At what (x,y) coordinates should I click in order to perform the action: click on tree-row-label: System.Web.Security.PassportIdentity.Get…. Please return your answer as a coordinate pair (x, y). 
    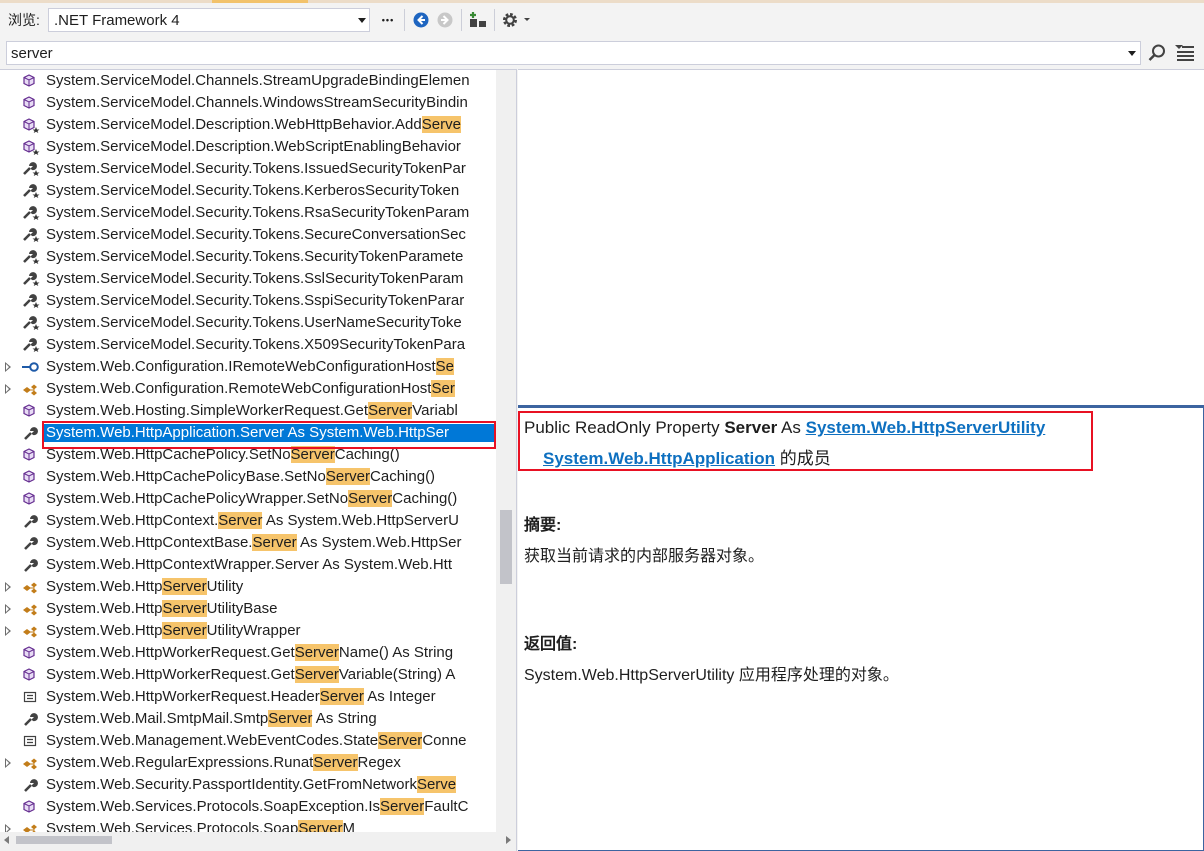
    Looking at the image, I should click on (251, 784).